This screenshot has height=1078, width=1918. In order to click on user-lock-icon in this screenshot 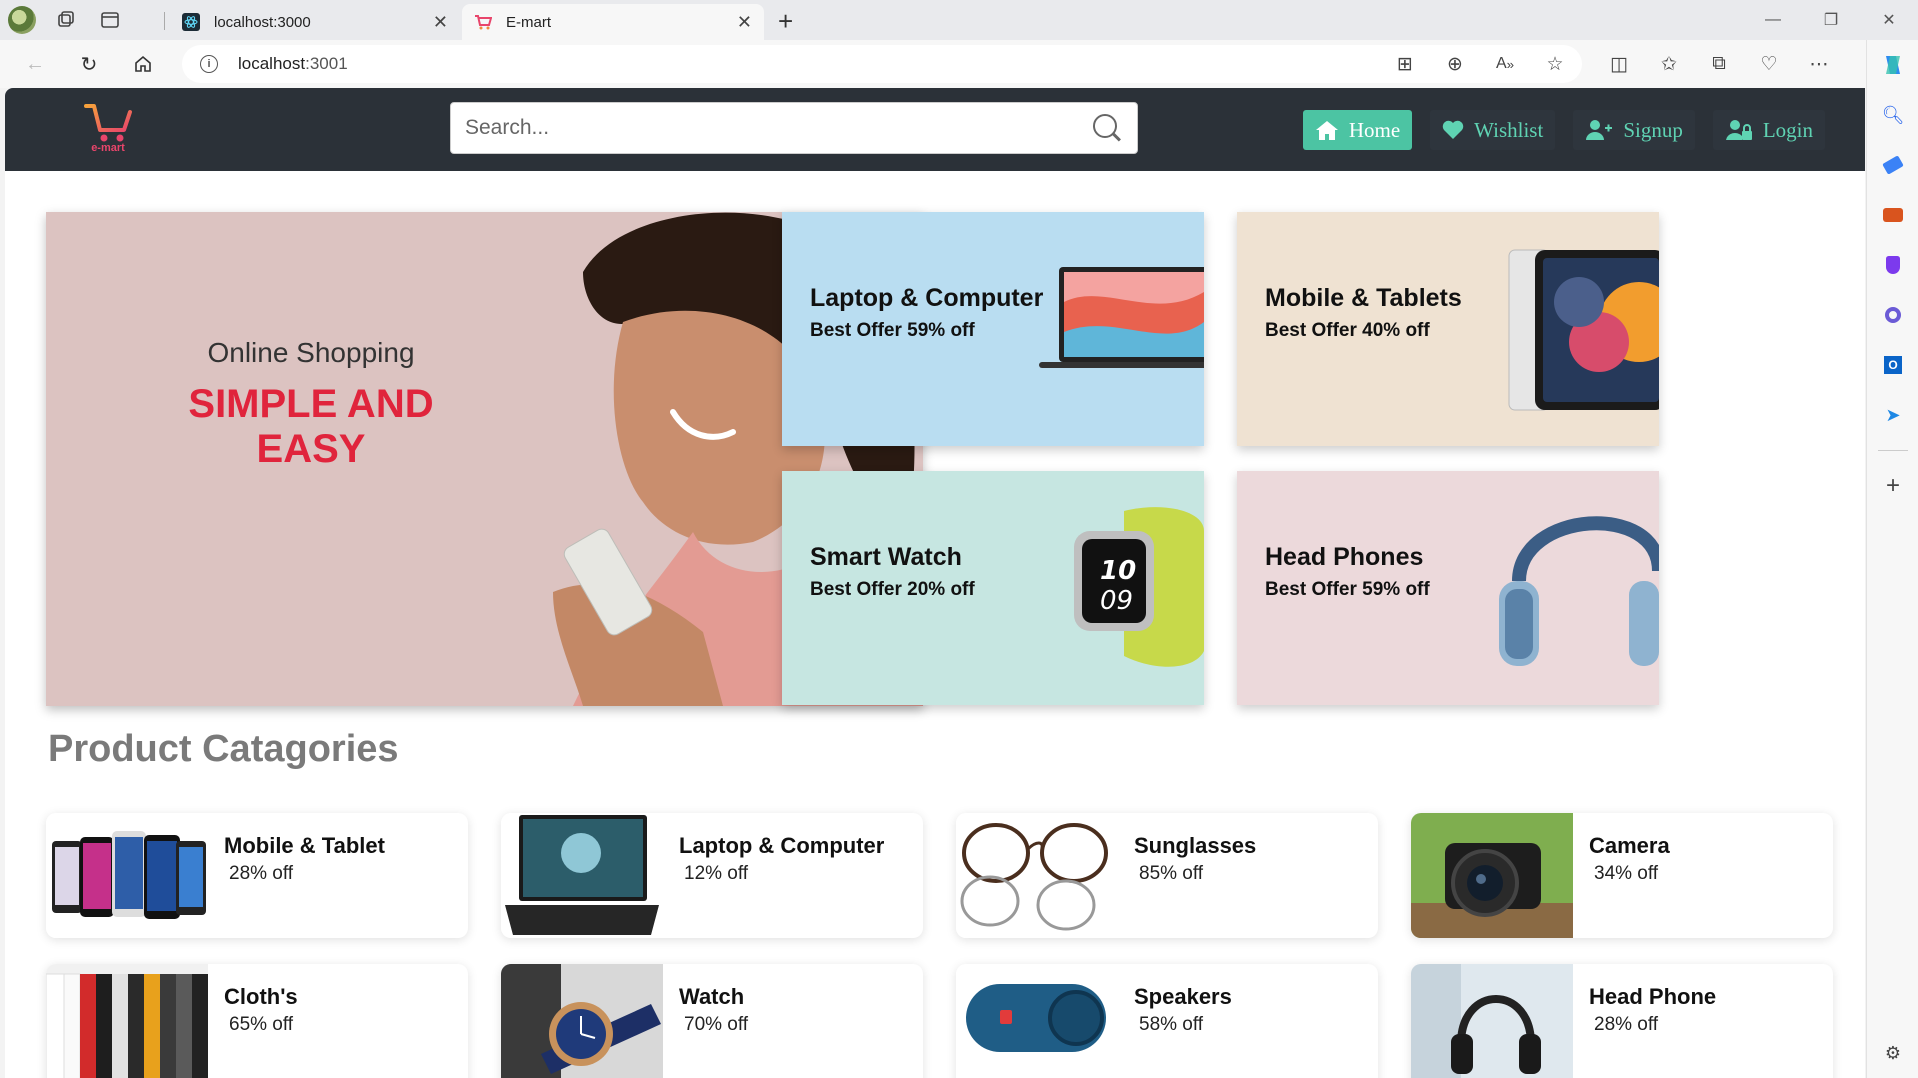, I will do `click(1739, 130)`.